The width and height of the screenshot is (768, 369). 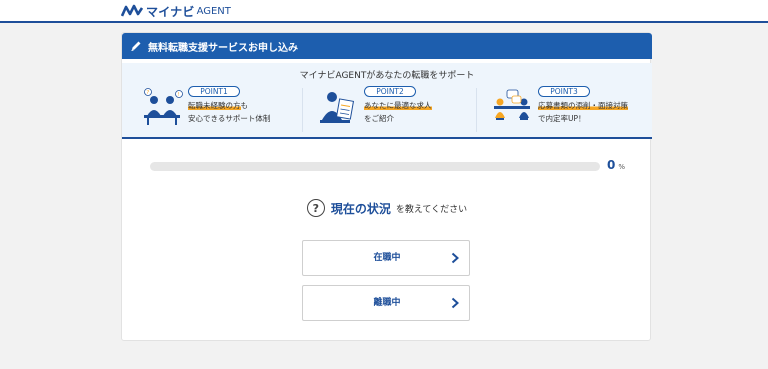 I want to click on progress-bar, so click(x=375, y=166).